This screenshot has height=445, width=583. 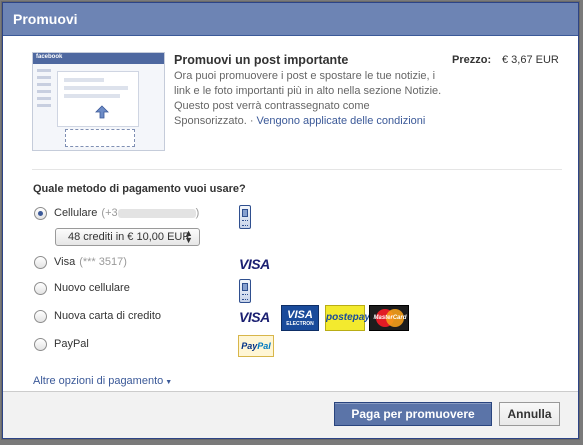 I want to click on option-label-nuova-carta: Nuova carta di credito, so click(x=107, y=316).